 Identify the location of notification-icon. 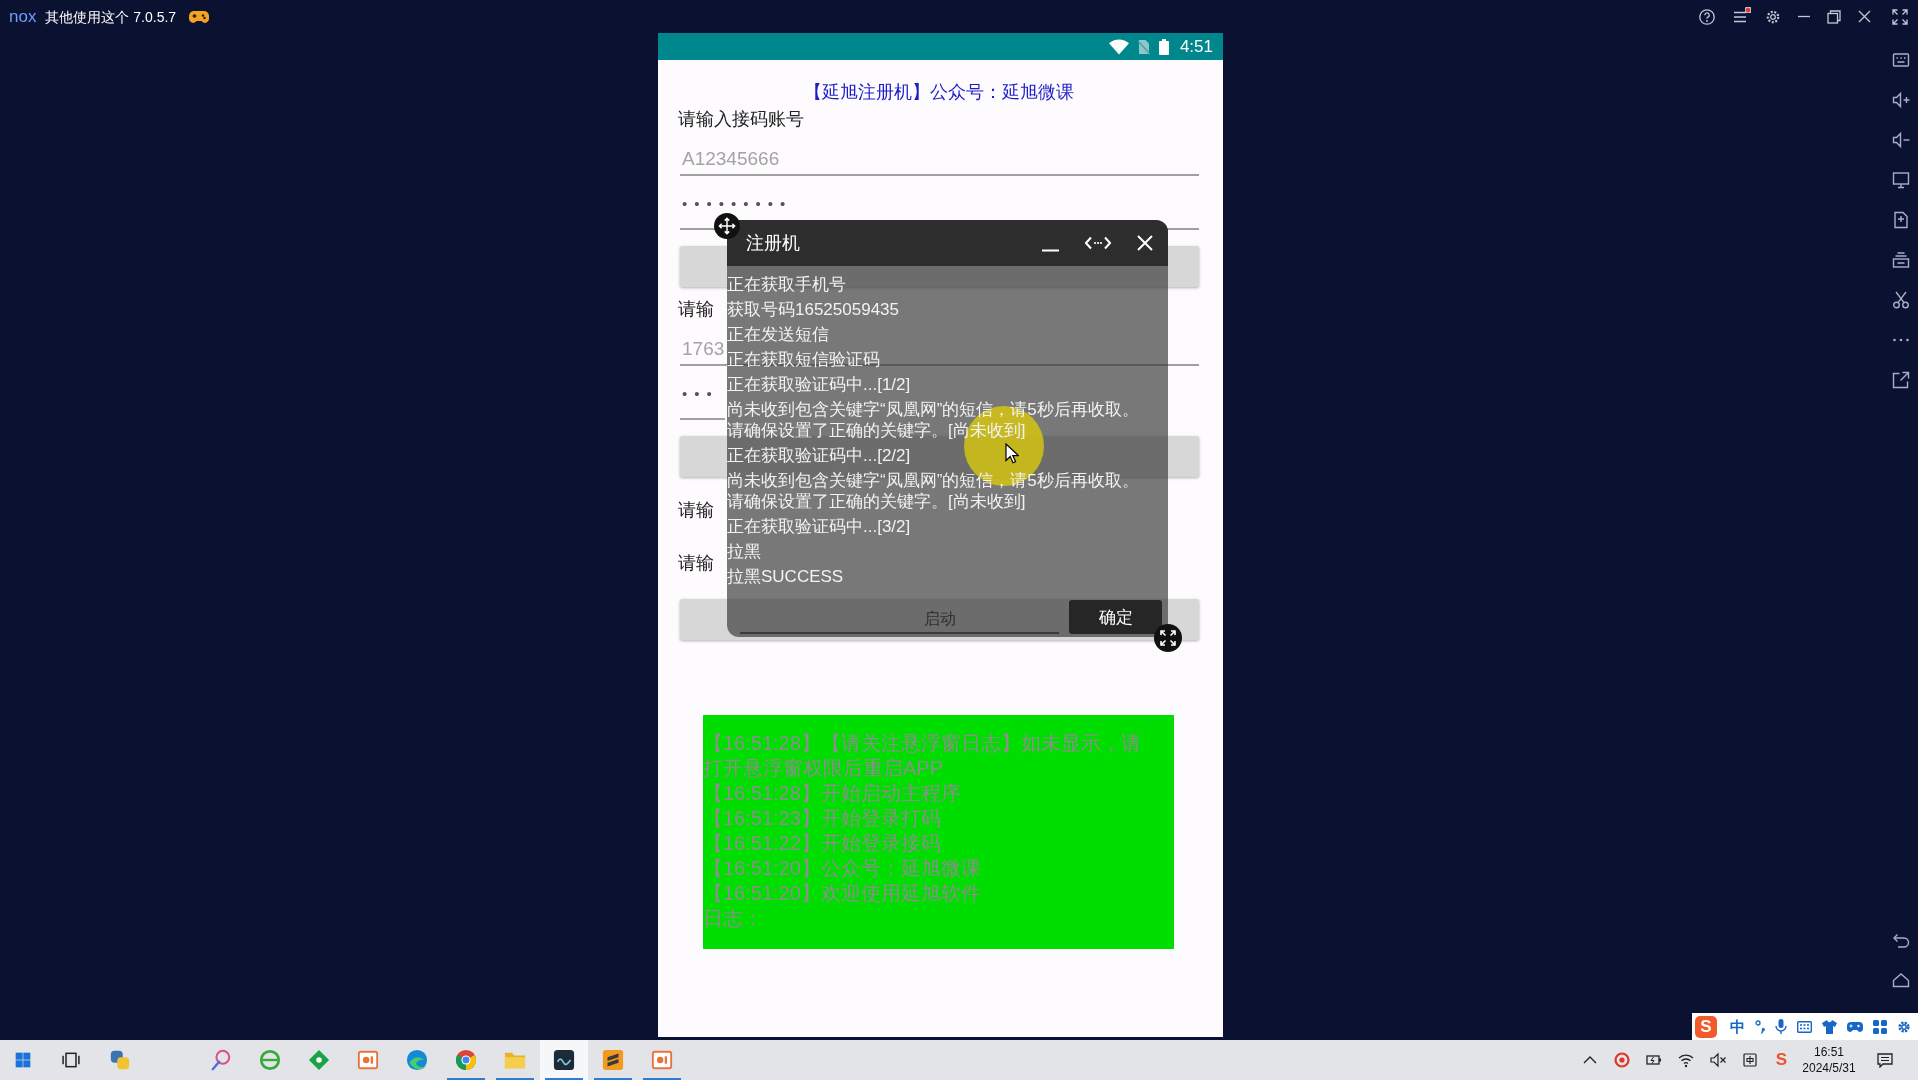
(1885, 1060).